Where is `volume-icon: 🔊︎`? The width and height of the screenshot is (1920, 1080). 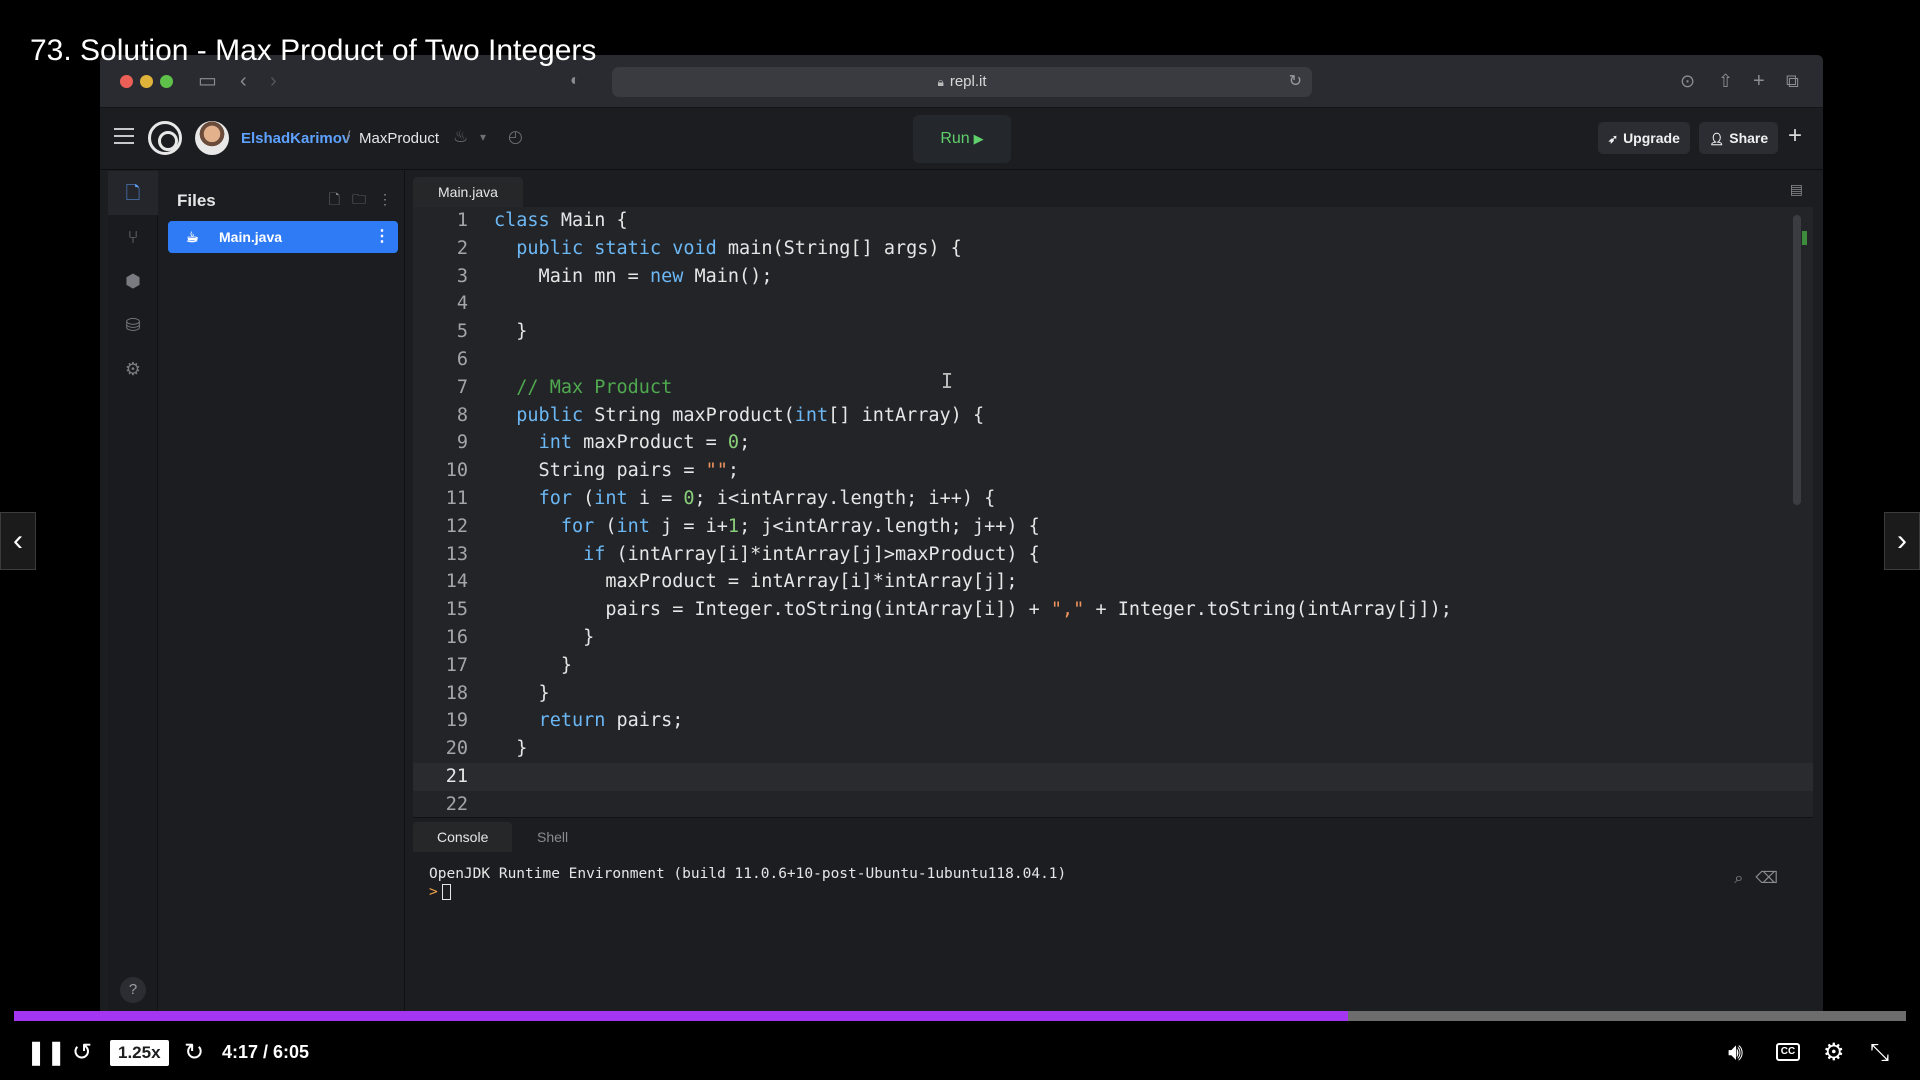 volume-icon: 🔊︎ is located at coordinates (1735, 1053).